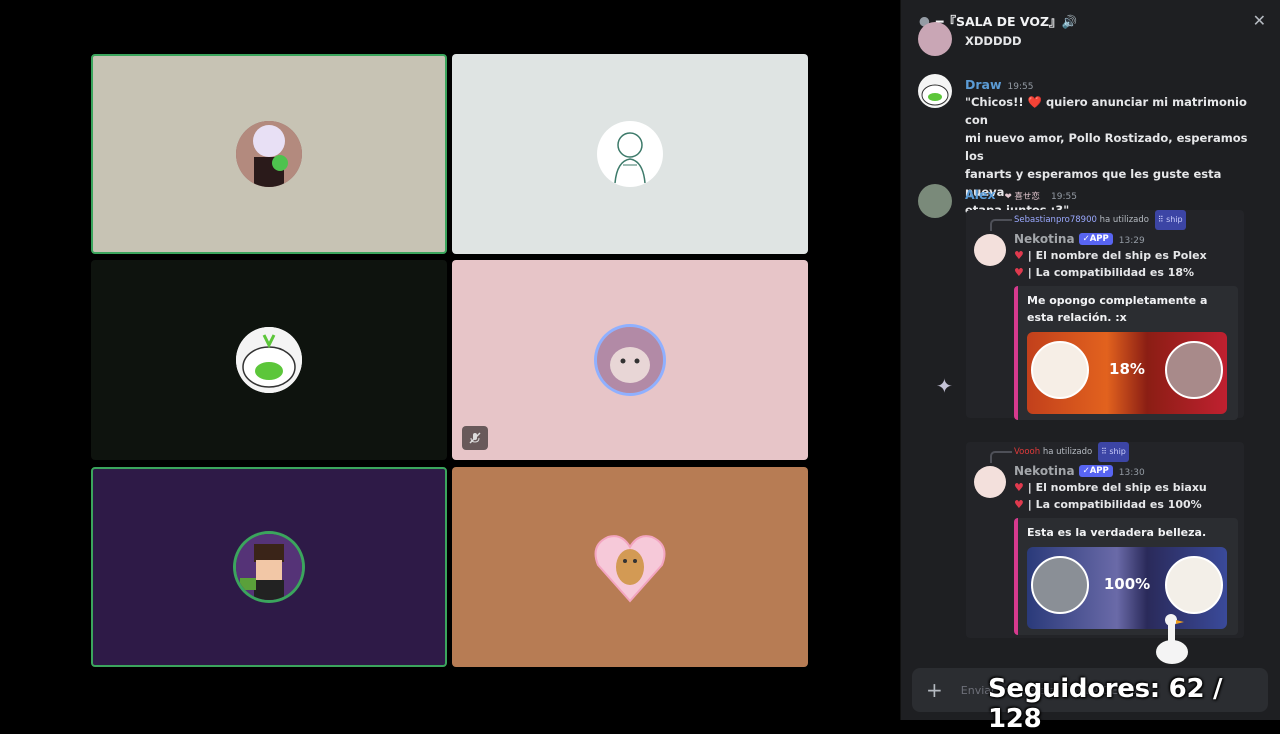 This screenshot has width=1280, height=734. I want to click on followers-overlay: Seguidores: 62 / 128, so click(1105, 704).